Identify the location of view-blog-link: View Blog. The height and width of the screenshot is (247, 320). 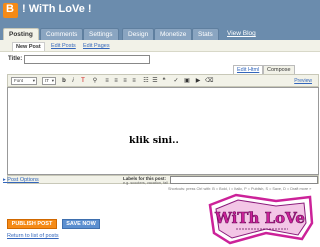
(241, 34).